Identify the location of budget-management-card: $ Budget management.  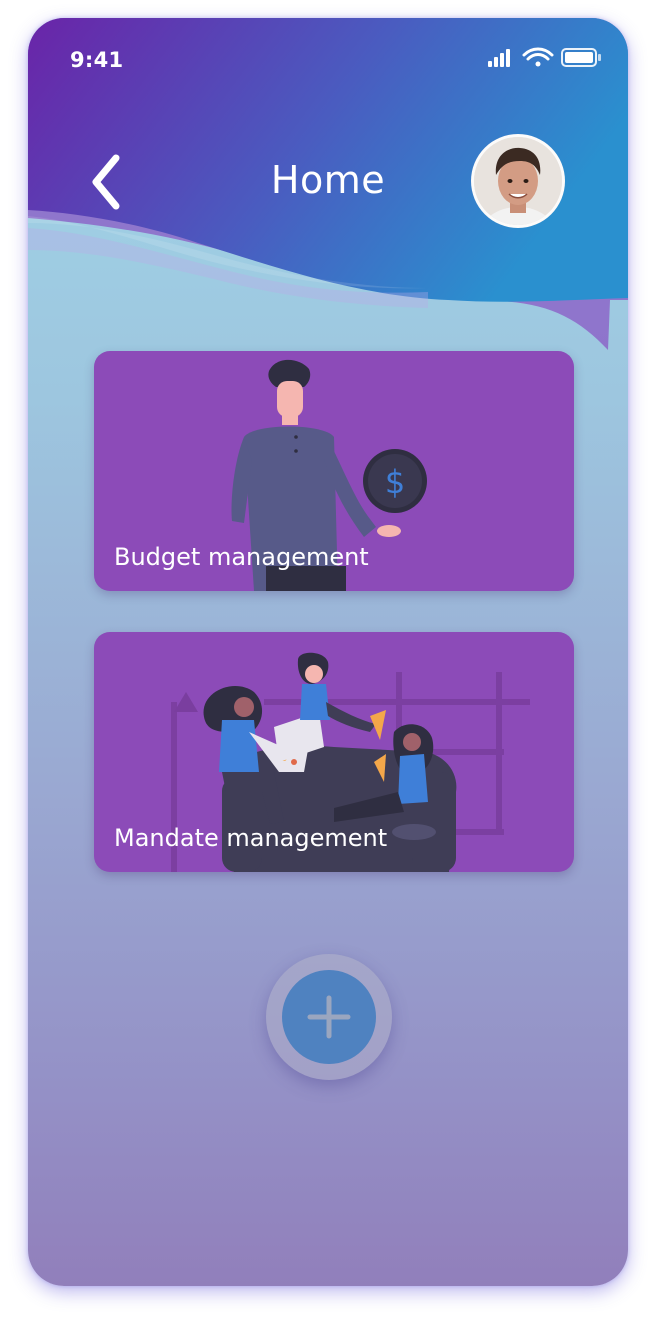
(334, 471).